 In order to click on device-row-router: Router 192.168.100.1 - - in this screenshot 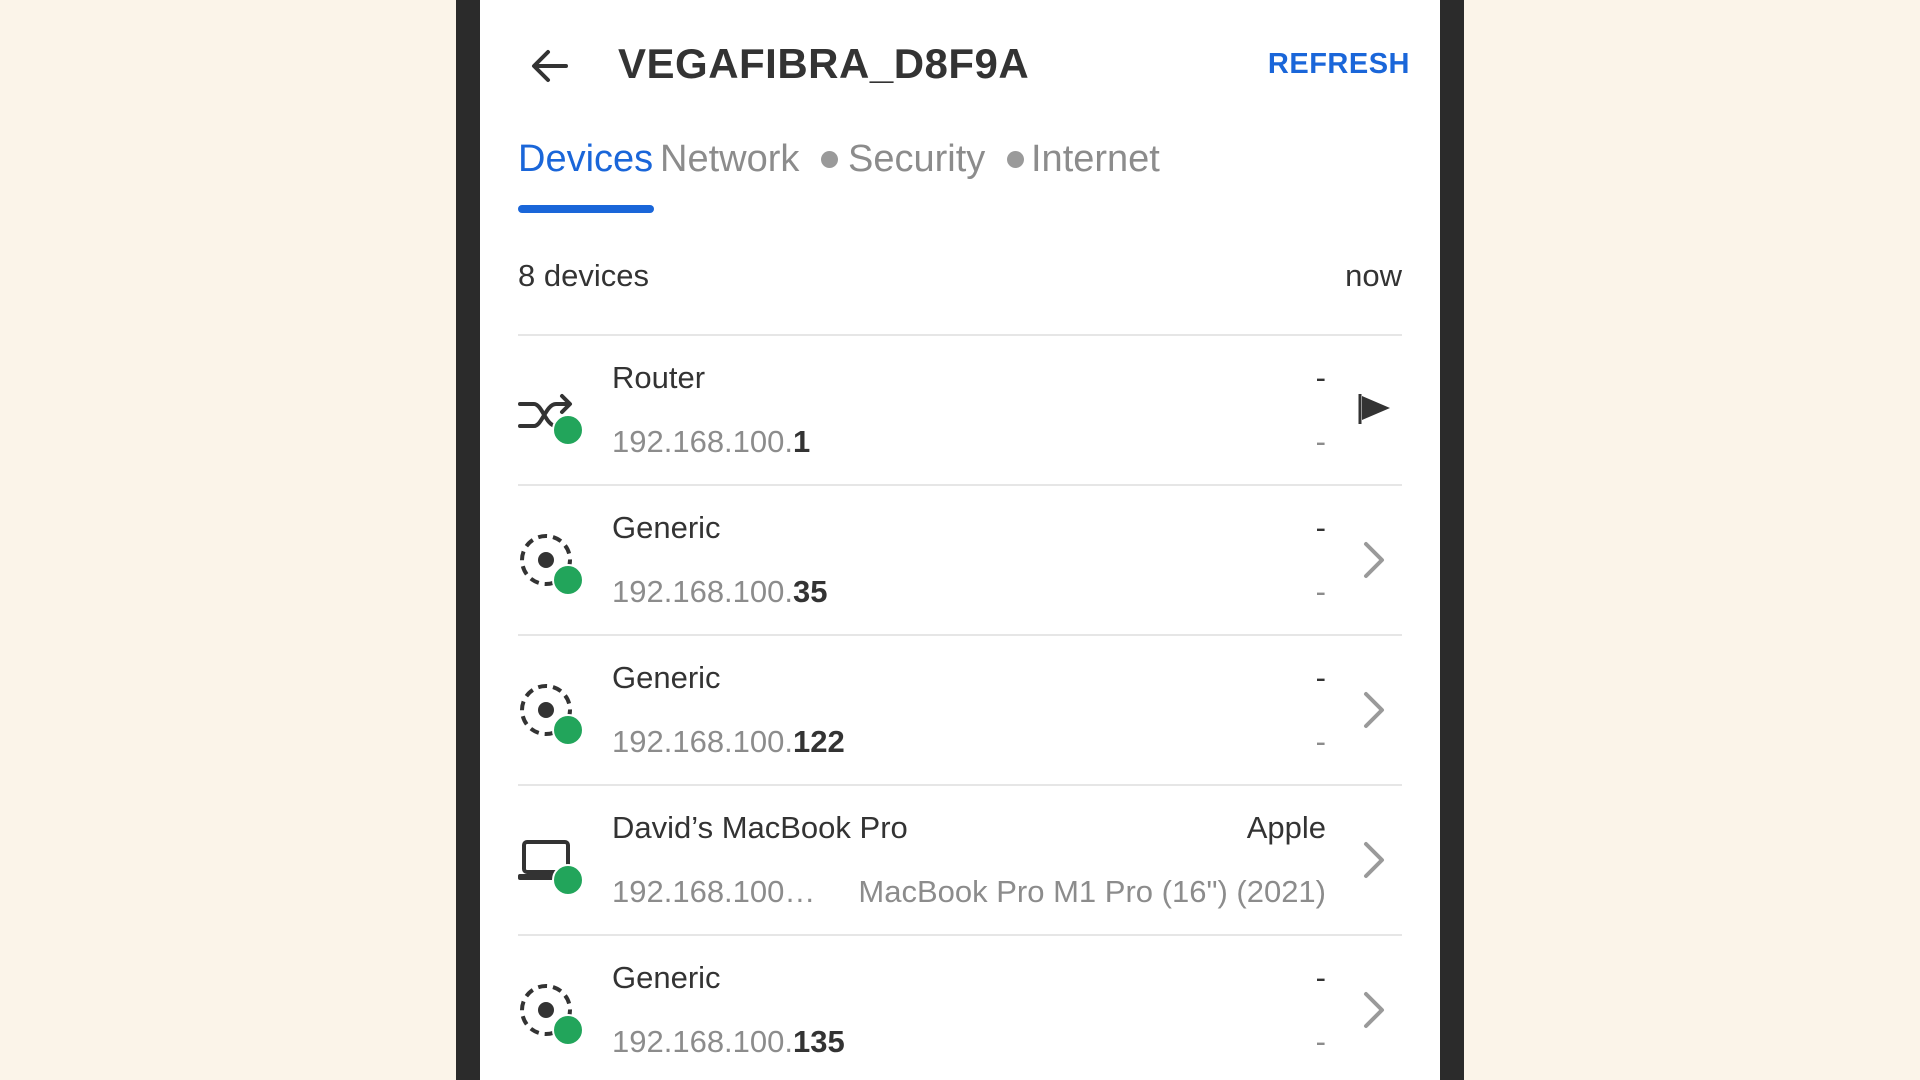, I will do `click(960, 411)`.